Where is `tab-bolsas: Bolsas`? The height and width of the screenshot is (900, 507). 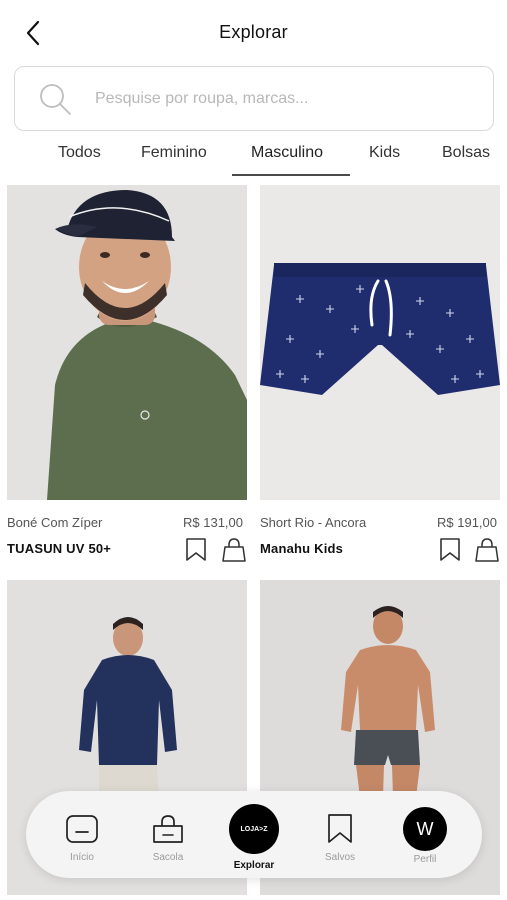 tab-bolsas: Bolsas is located at coordinates (466, 153).